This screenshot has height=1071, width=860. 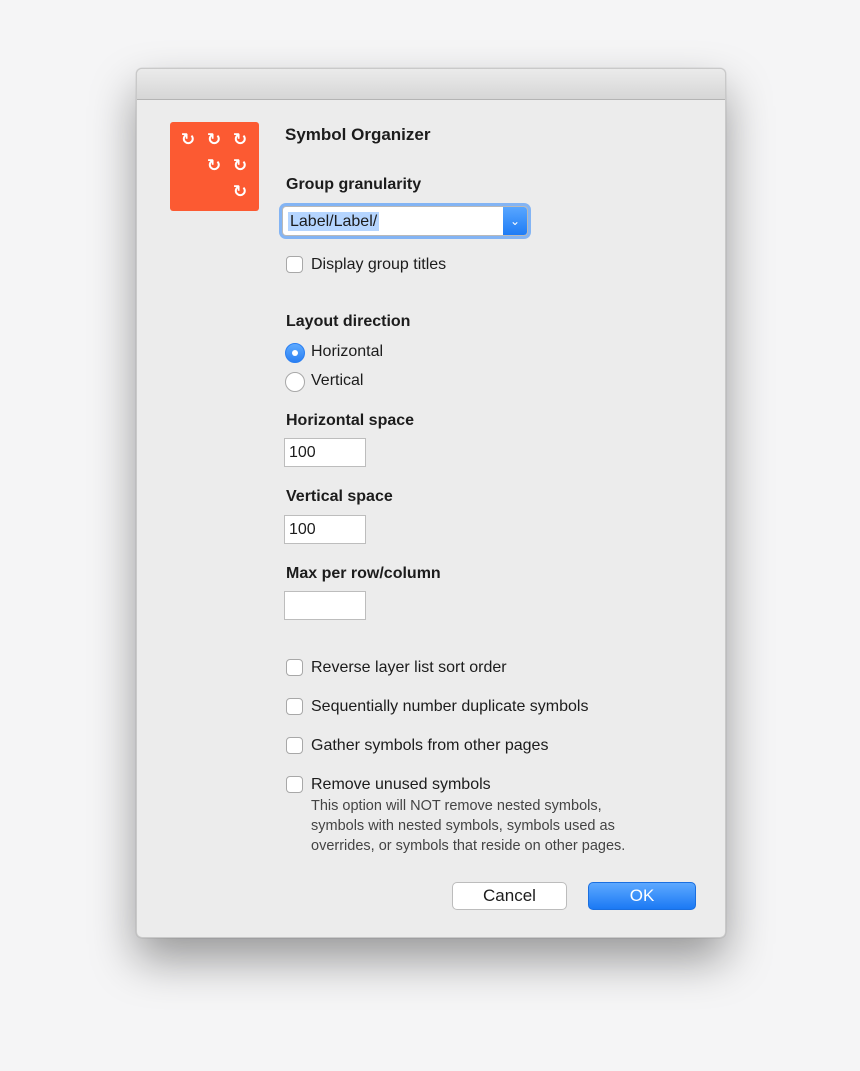 I want to click on gather-symbols-label: Gather symbols from other pages, so click(x=429, y=746).